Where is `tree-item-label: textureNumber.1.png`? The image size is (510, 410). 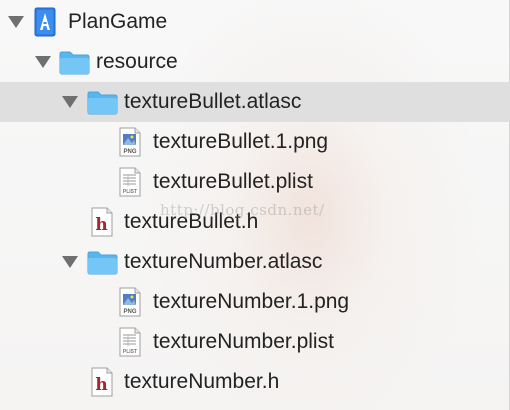
tree-item-label: textureNumber.1.png is located at coordinates (251, 301).